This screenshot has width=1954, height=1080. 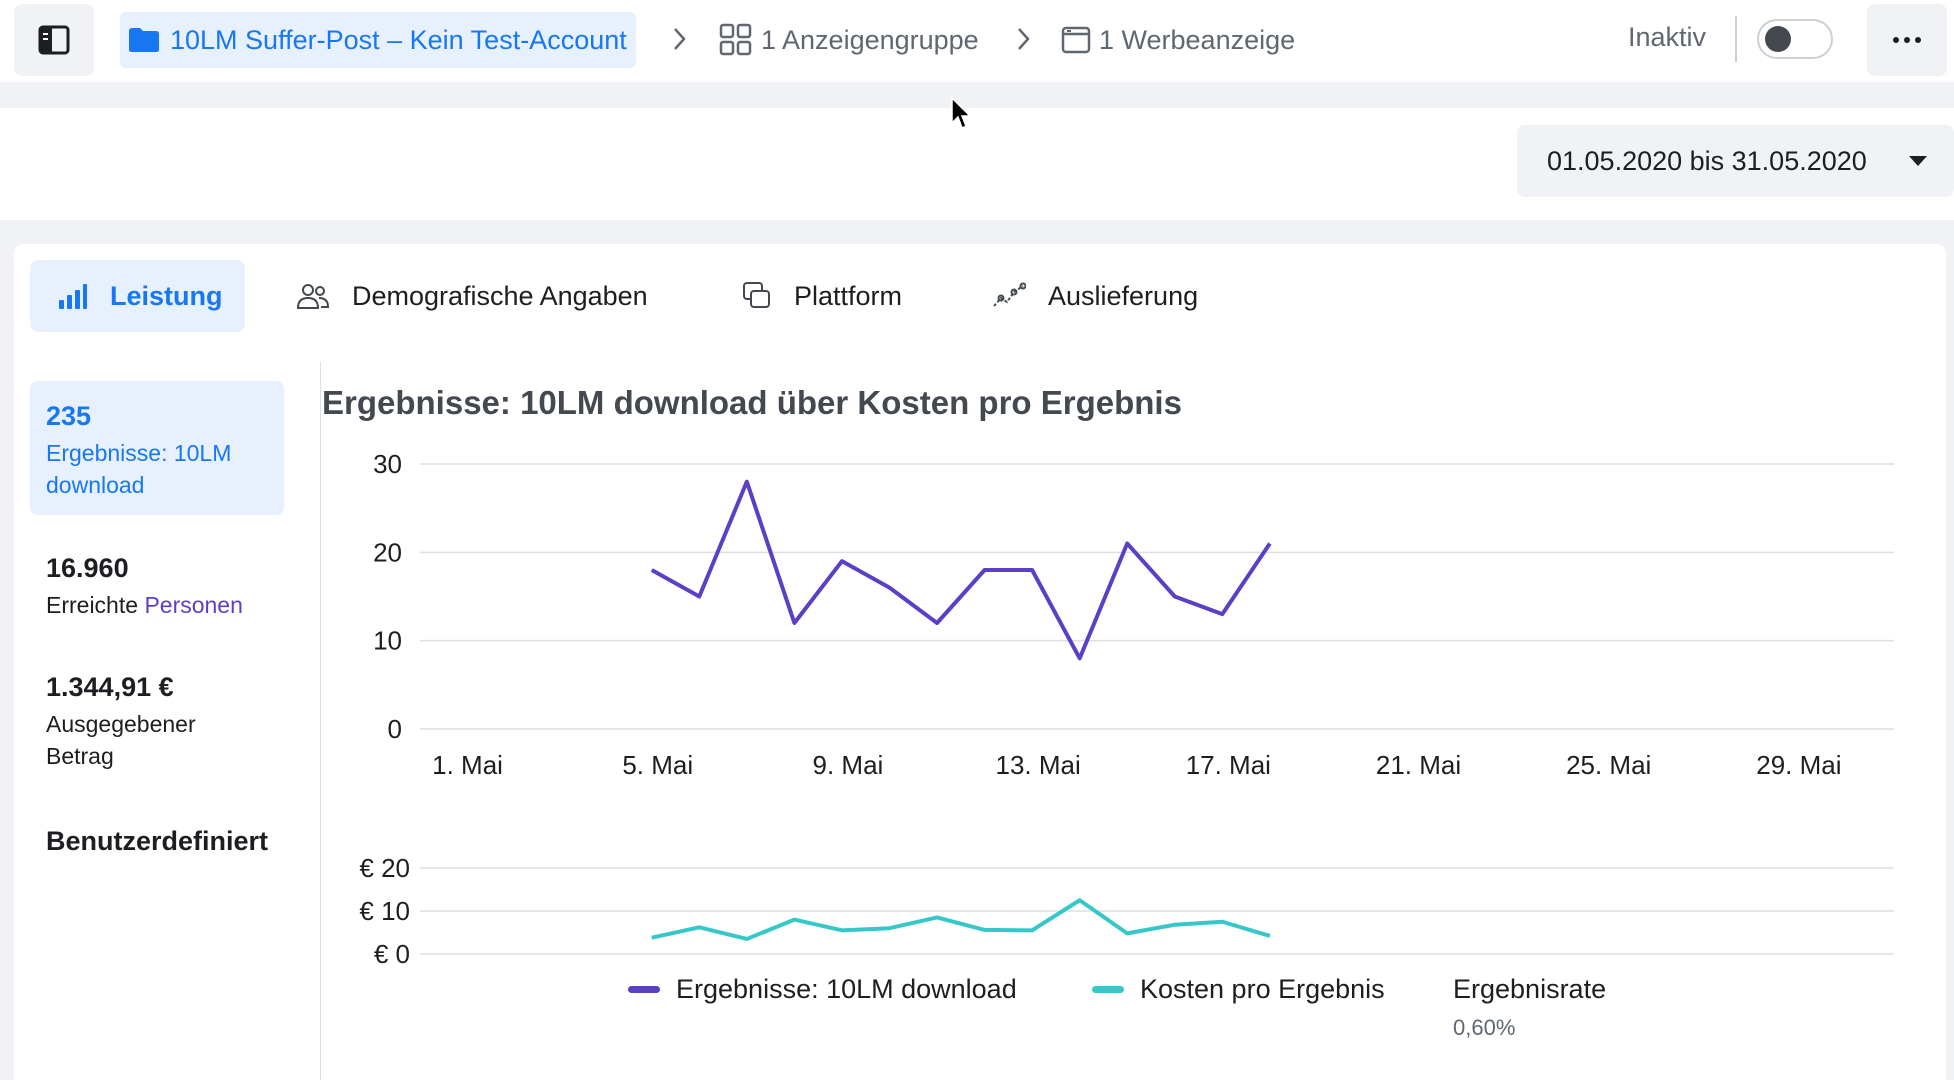 I want to click on platform-icon, so click(x=756, y=295).